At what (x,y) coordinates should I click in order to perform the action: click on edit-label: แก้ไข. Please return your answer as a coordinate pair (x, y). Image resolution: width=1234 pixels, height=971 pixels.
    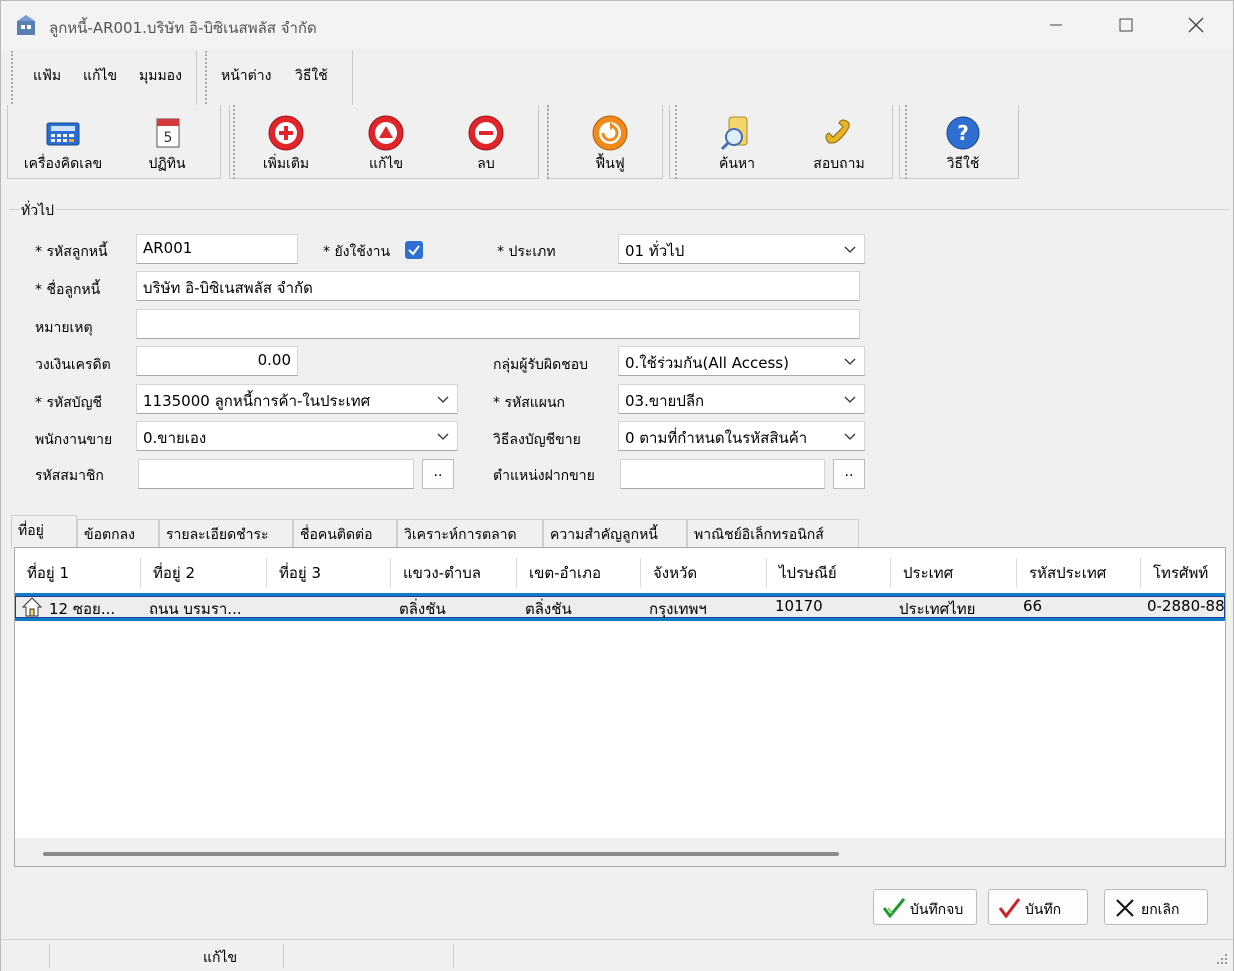
    Looking at the image, I should click on (386, 164).